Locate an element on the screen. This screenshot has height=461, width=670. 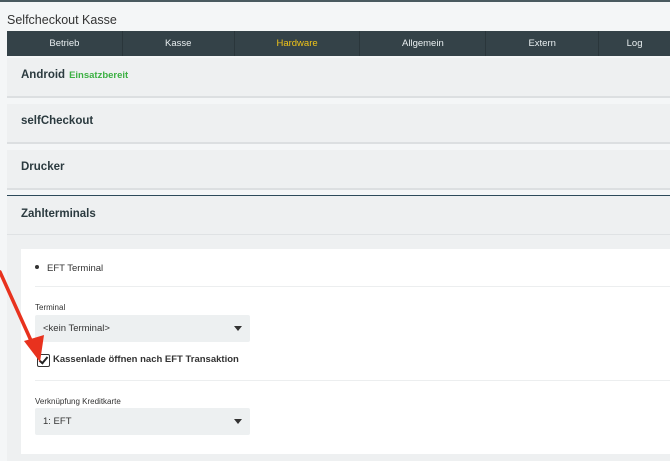
section-android: Android Einsatzbereit is located at coordinates (338, 78).